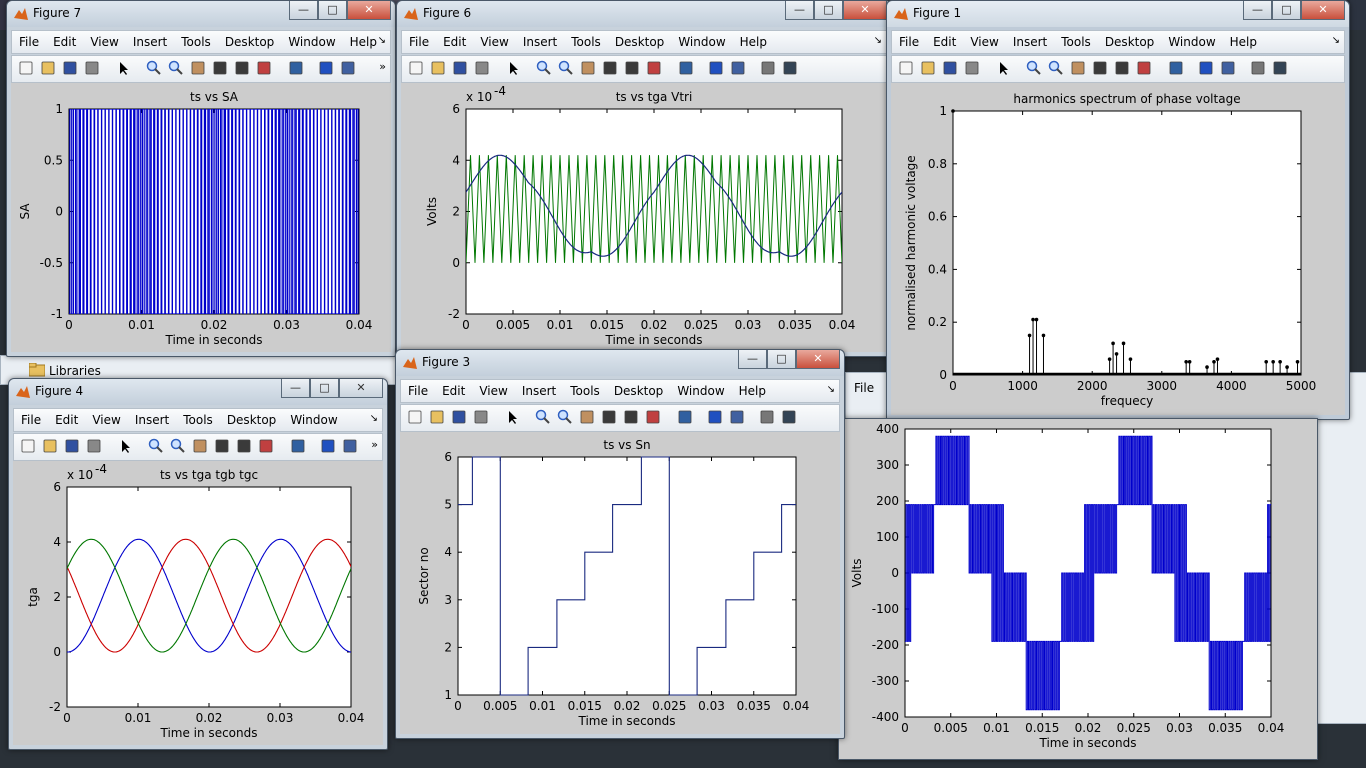 This screenshot has width=1366, height=768. What do you see at coordinates (201, 14) in the screenshot?
I see `titlebar: Figure 7 — □ ✕` at bounding box center [201, 14].